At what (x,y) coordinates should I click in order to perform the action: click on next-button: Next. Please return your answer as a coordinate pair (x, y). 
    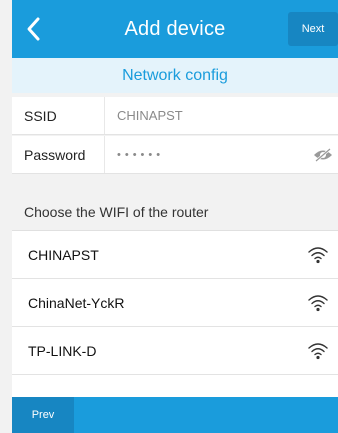
    Looking at the image, I should click on (313, 29).